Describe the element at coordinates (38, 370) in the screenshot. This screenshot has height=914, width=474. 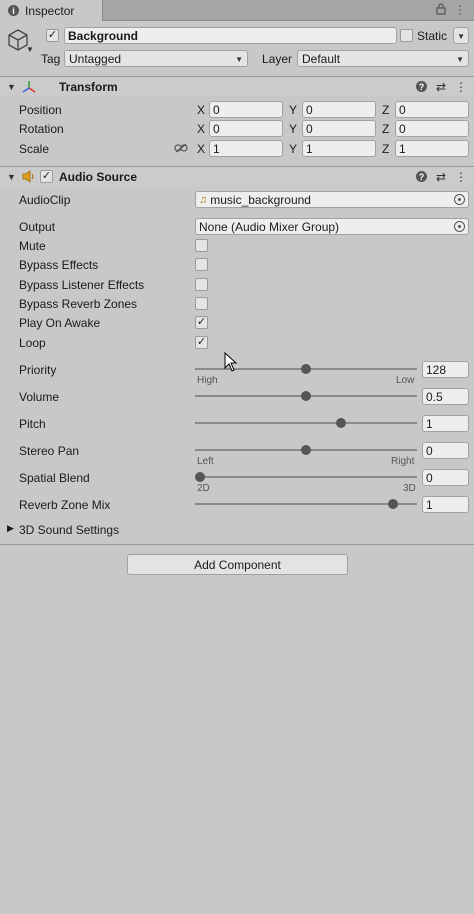
I see `priority-label: Priority` at that location.